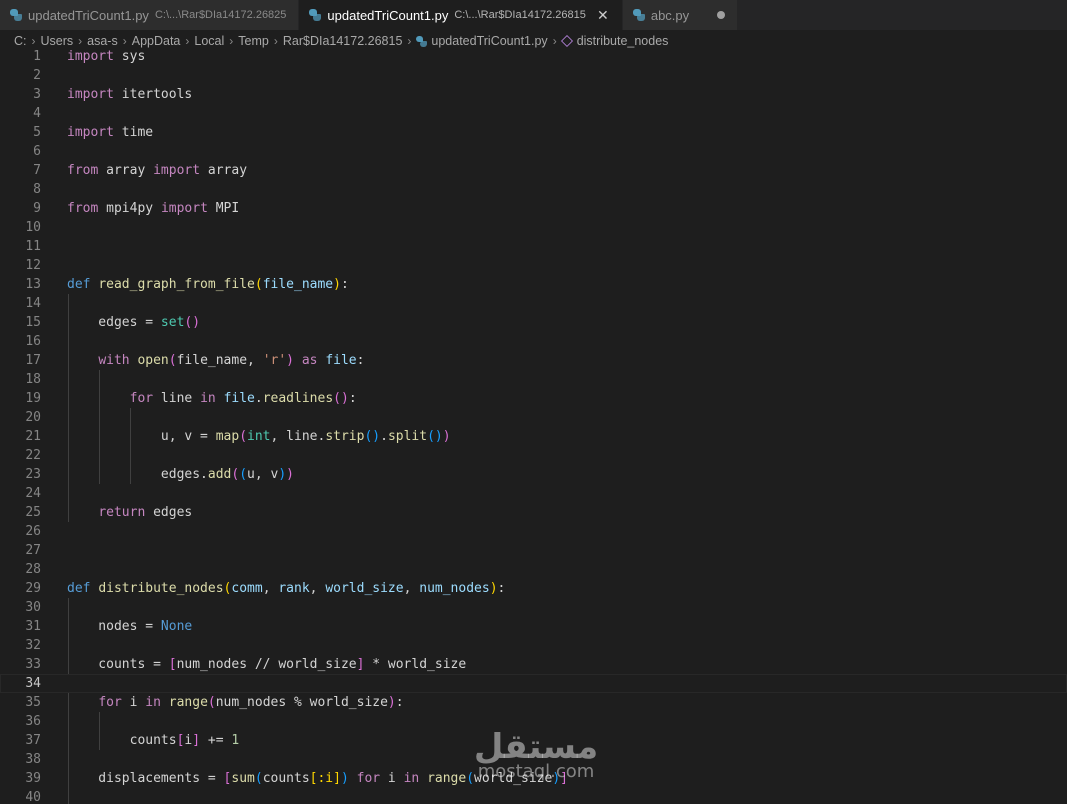  What do you see at coordinates (172, 664) in the screenshot?
I see `code-token: [` at bounding box center [172, 664].